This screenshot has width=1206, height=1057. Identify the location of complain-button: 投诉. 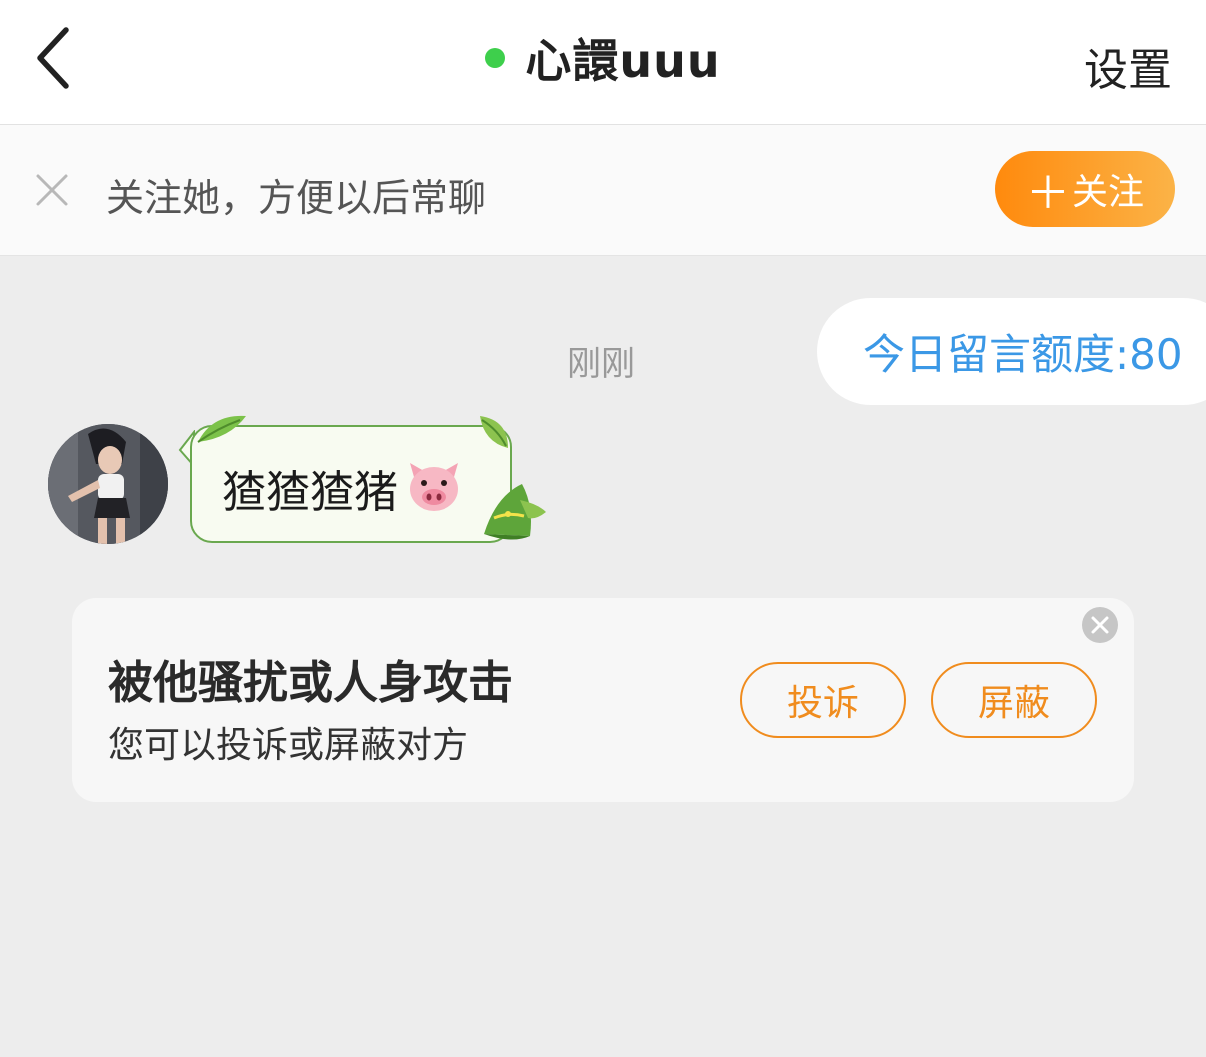
(823, 700).